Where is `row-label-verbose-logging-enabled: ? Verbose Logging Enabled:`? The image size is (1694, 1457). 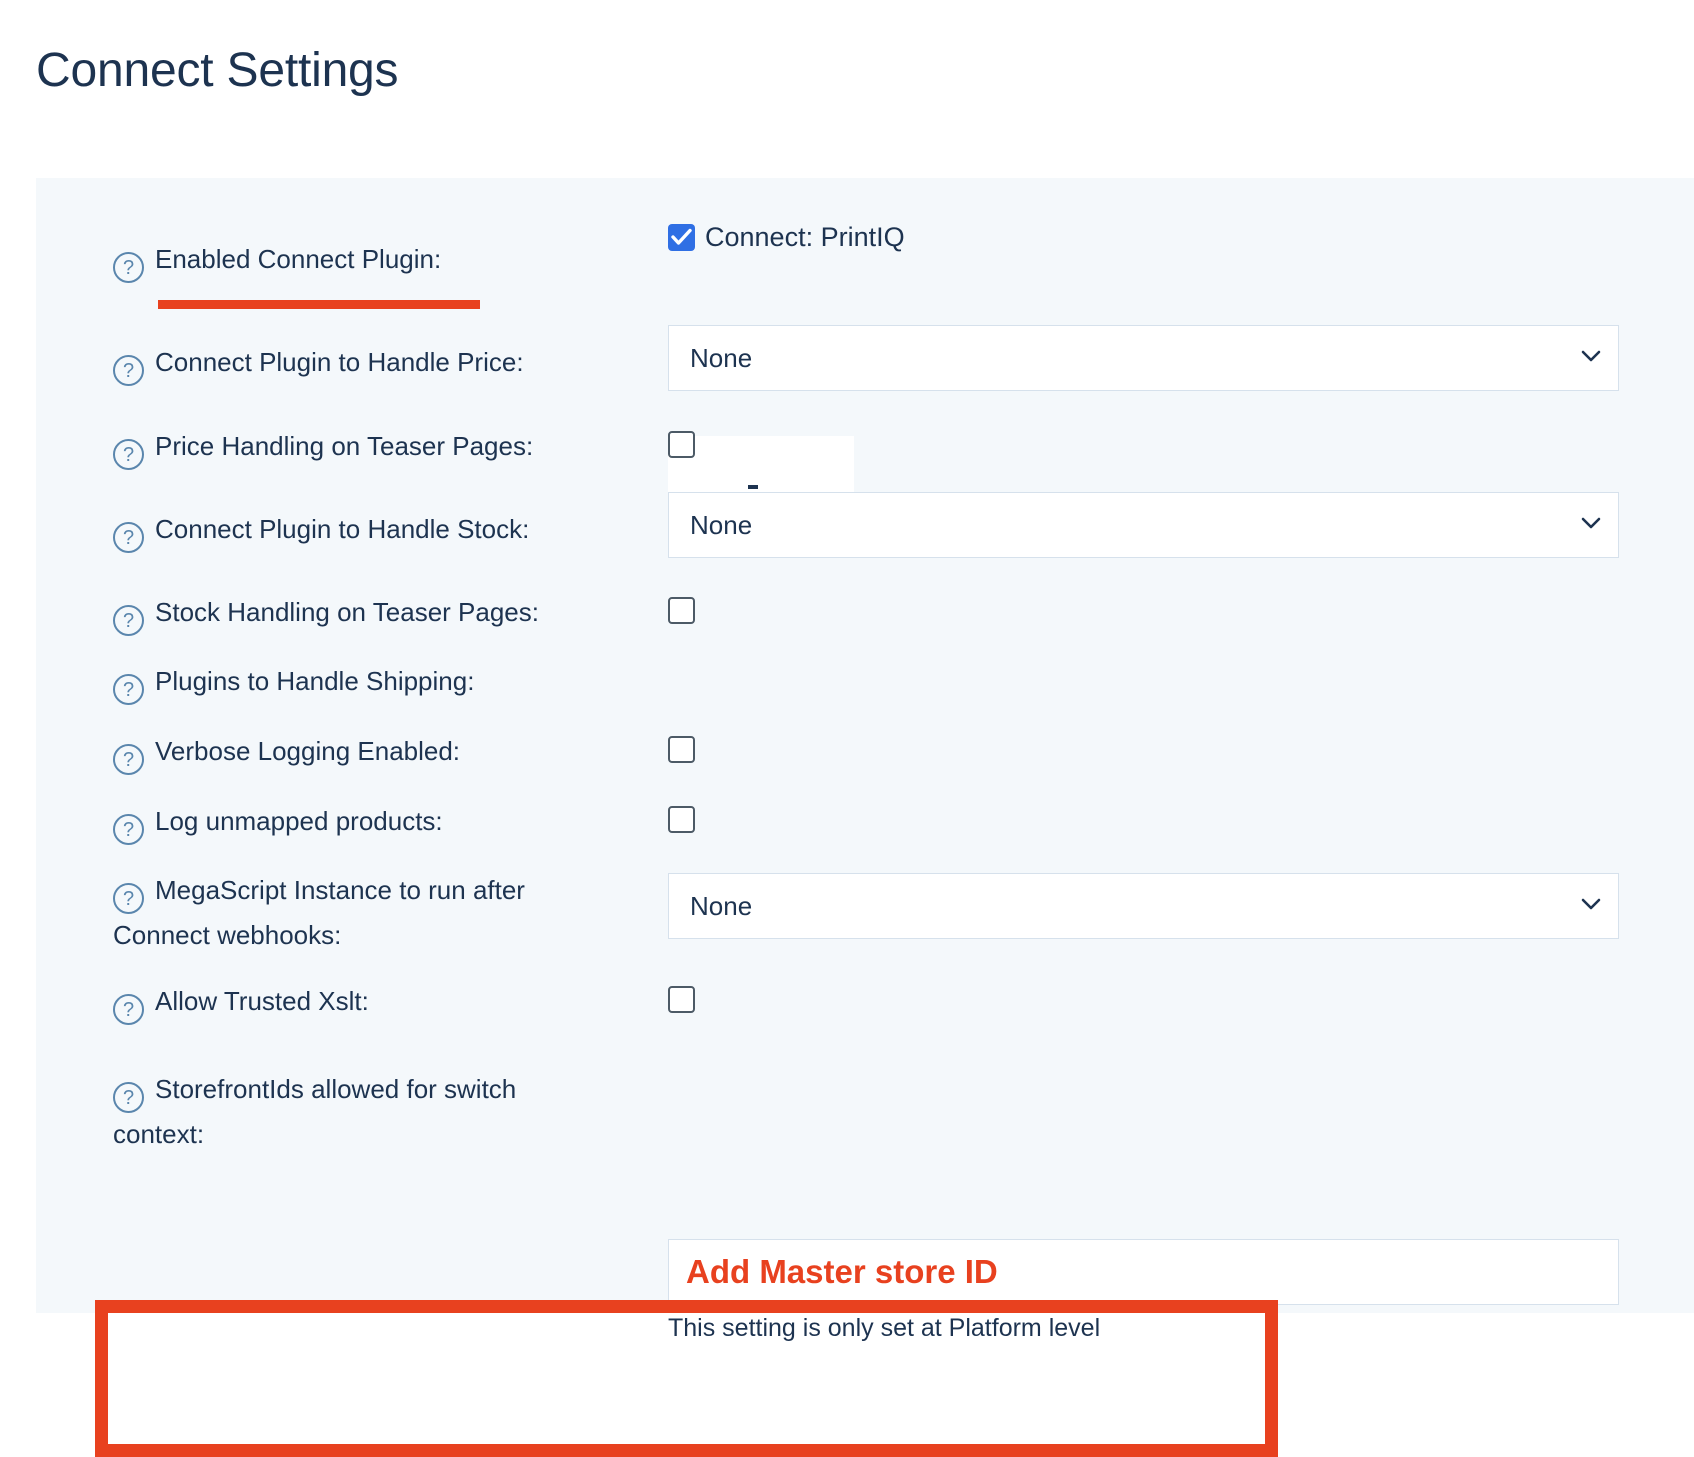 row-label-verbose-logging-enabled: ? Verbose Logging Enabled: is located at coordinates (363, 752).